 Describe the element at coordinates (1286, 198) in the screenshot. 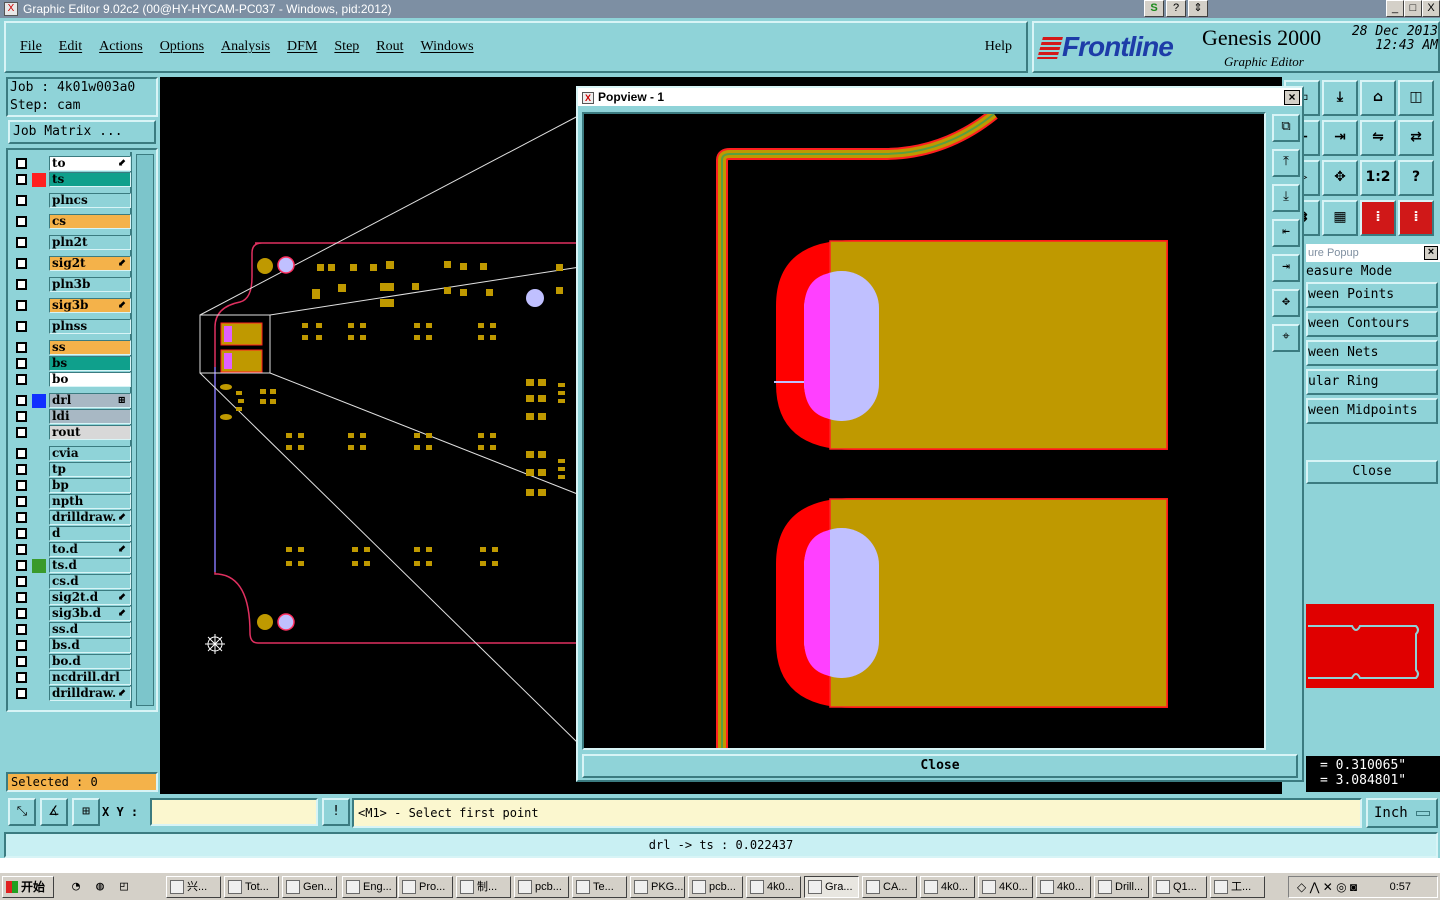

I see `zoom-bottom-icon: ⤓` at that location.